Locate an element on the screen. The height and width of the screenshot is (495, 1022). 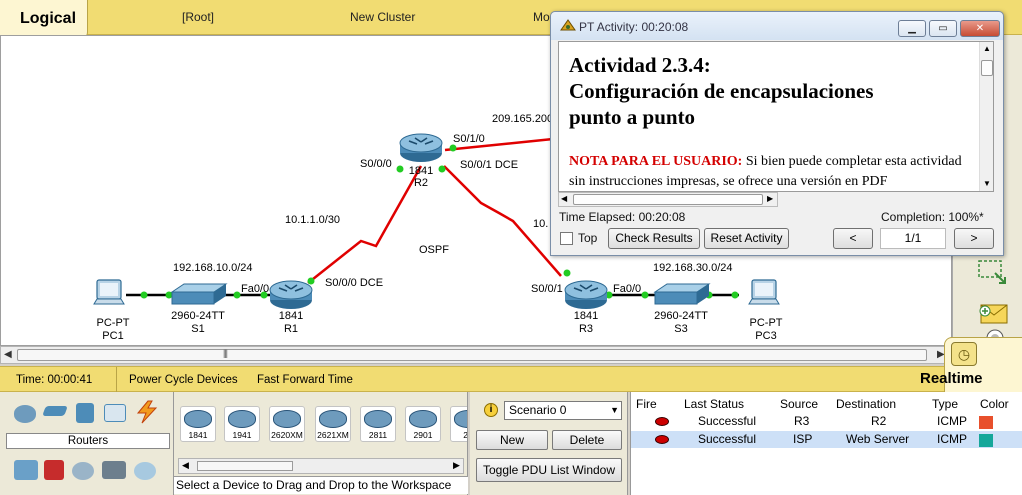
instructions-hscroll-thumb is located at coordinates (668, 199).